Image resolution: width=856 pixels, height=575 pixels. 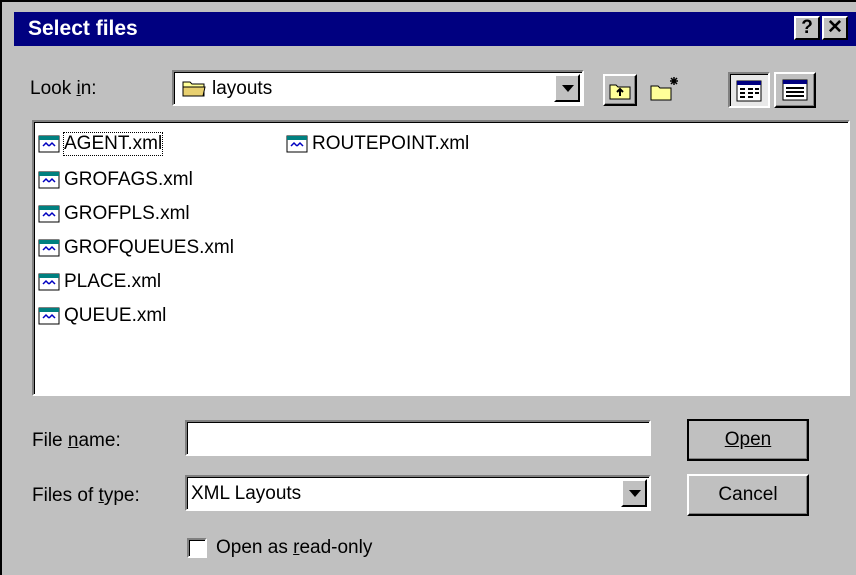 What do you see at coordinates (246, 493) in the screenshot?
I see `file-type-value: XML Layouts` at bounding box center [246, 493].